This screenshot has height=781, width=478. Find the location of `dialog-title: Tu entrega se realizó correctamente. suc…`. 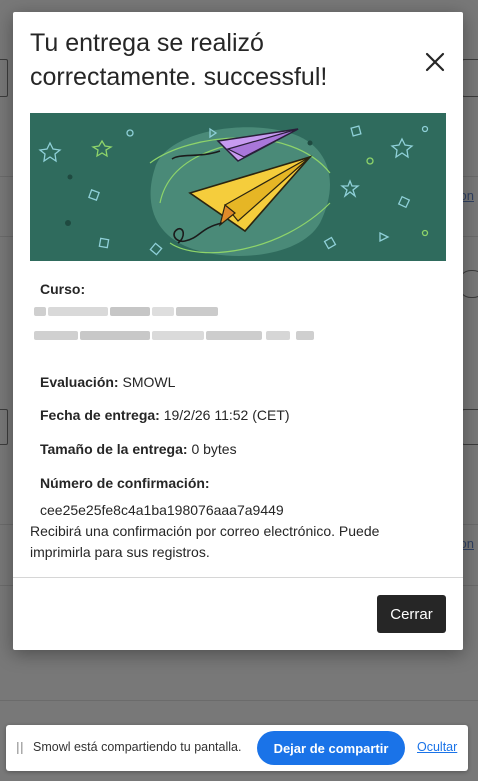

dialog-title: Tu entrega se realizó correctamente. suc… is located at coordinates (179, 60).